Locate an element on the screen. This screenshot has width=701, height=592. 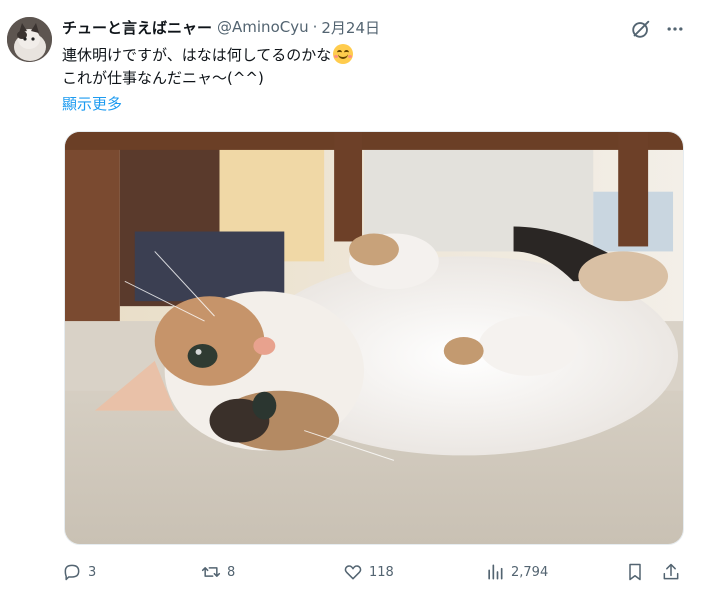
like-button: 118 is located at coordinates (368, 572).